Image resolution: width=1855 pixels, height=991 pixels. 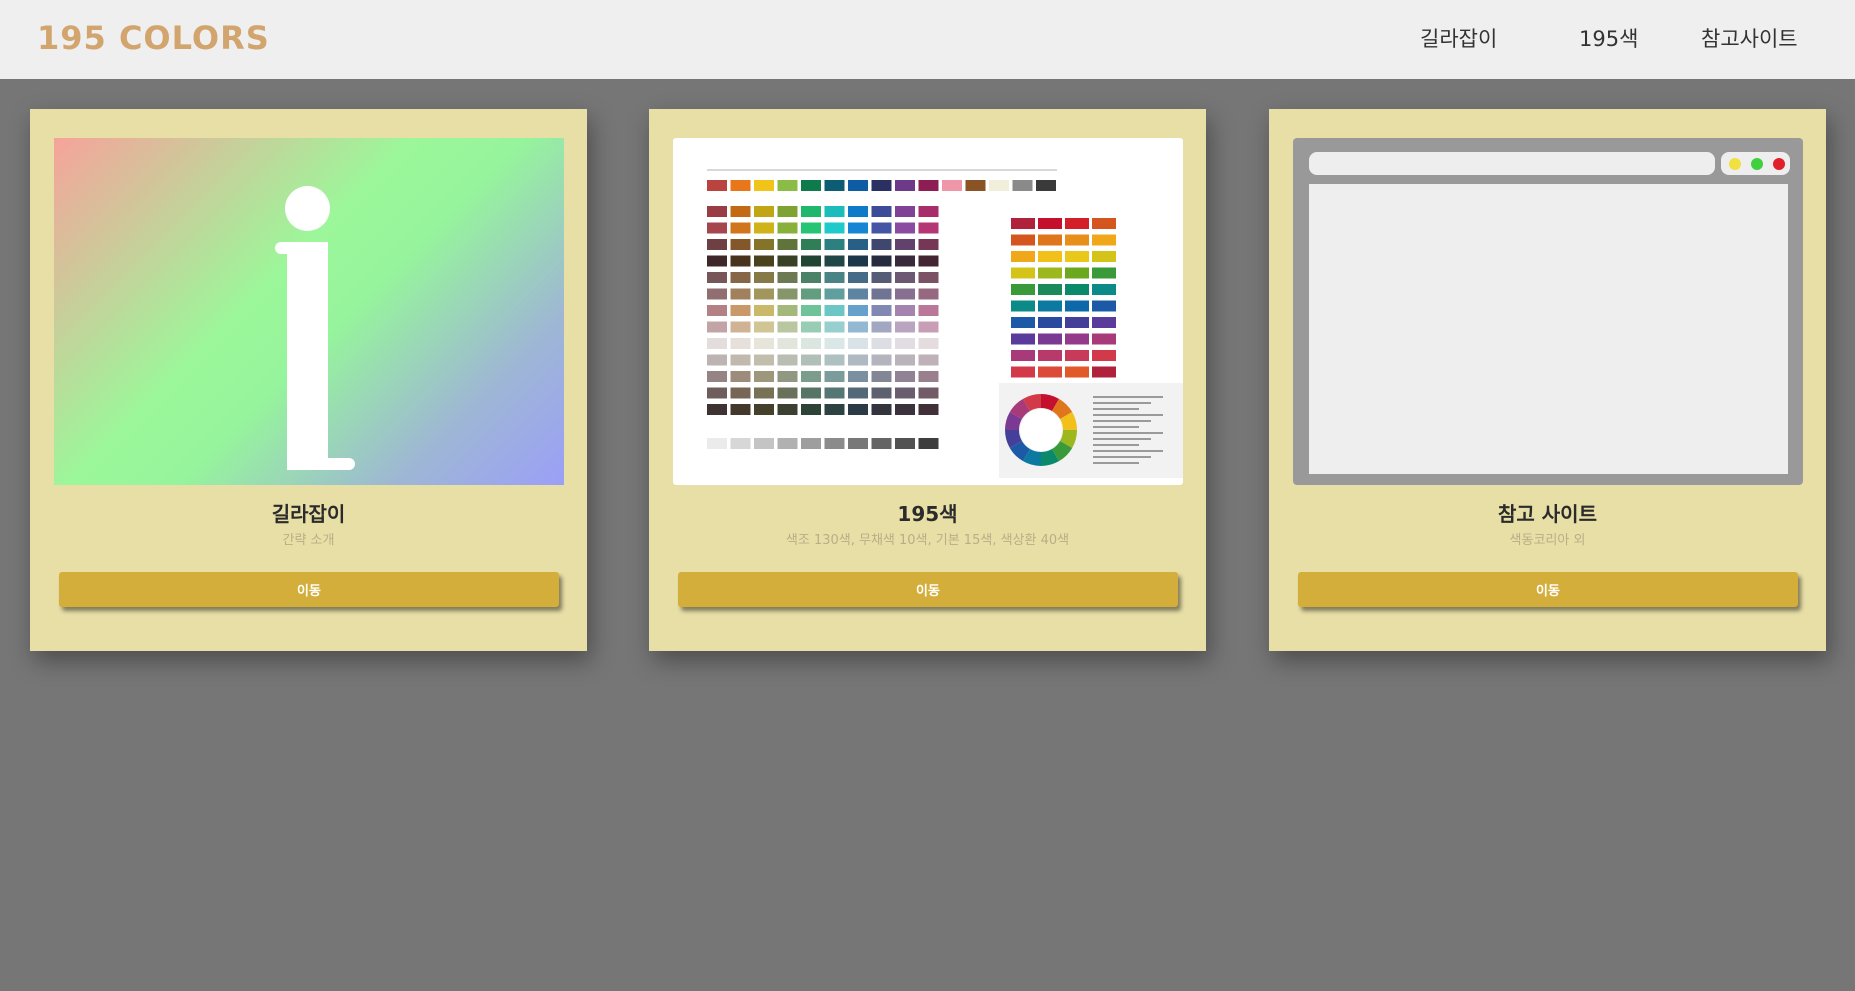 I want to click on address-bar, so click(x=1512, y=163).